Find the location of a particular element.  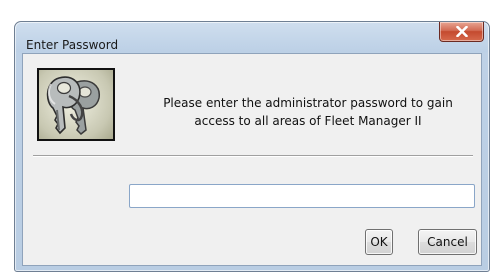

divider is located at coordinates (253, 156).